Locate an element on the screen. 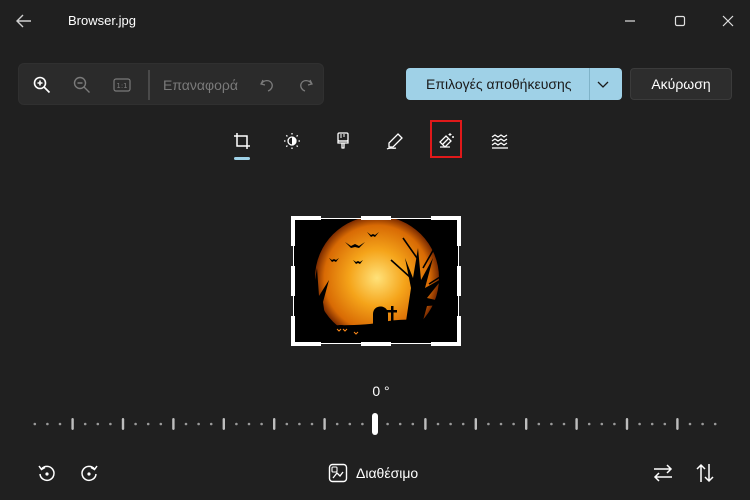 This screenshot has width=750, height=500. flip-vertical-button is located at coordinates (705, 473).